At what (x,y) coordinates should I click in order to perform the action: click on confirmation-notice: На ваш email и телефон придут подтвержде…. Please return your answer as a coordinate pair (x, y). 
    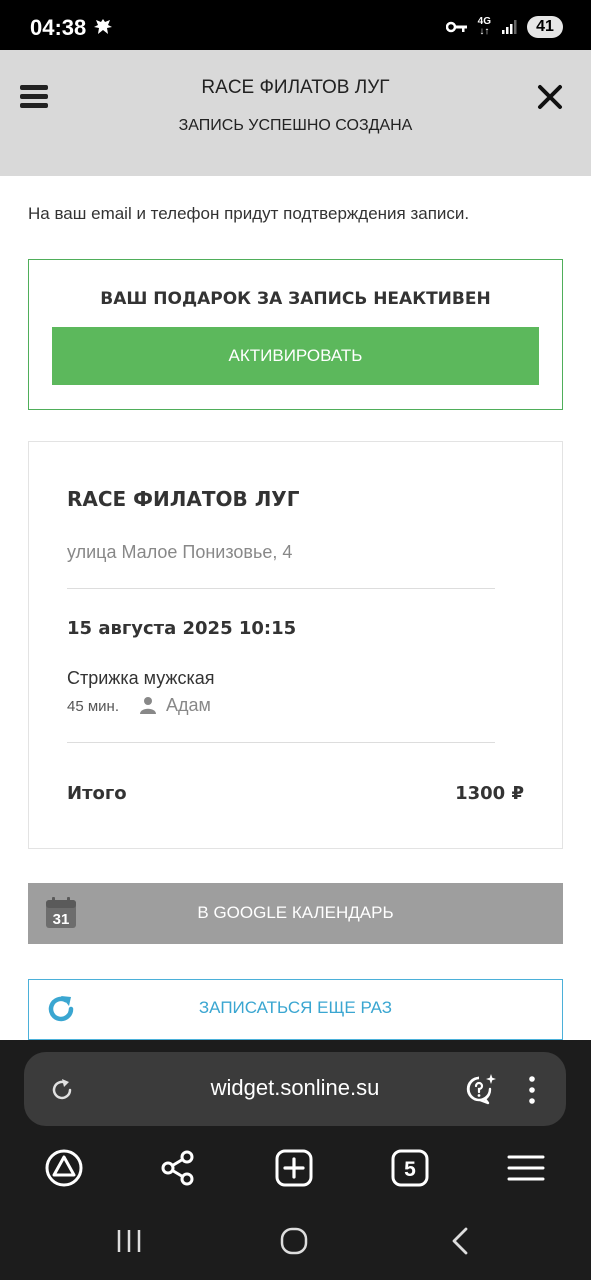
    Looking at the image, I should click on (249, 213).